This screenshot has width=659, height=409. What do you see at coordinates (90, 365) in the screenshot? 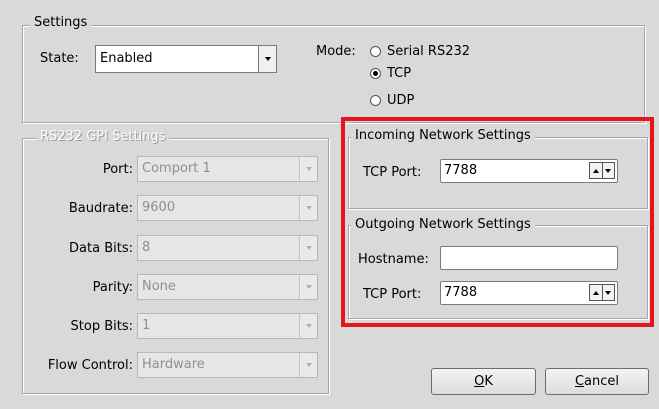
I see `flow-control-label: Flow Control:` at bounding box center [90, 365].